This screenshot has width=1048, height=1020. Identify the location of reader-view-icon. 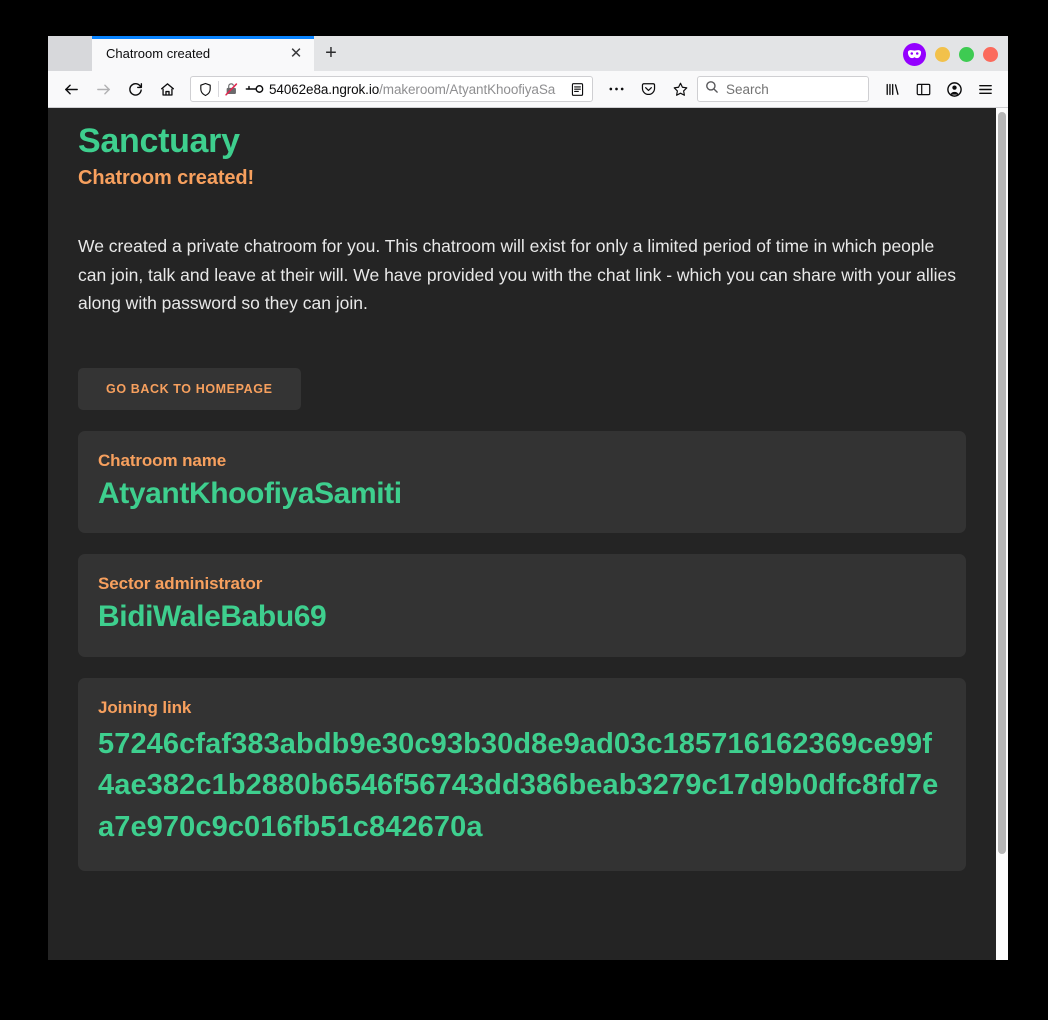
(577, 89).